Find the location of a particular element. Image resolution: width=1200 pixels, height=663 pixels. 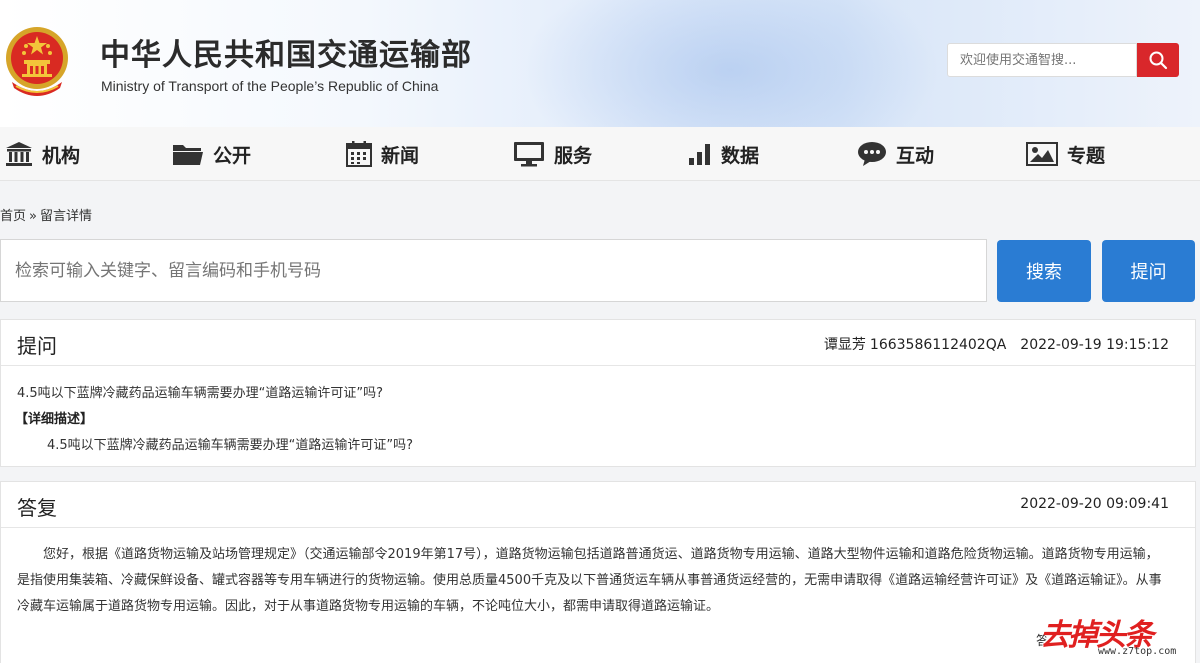

nav-item-institutions: 机构 is located at coordinates (42, 154).